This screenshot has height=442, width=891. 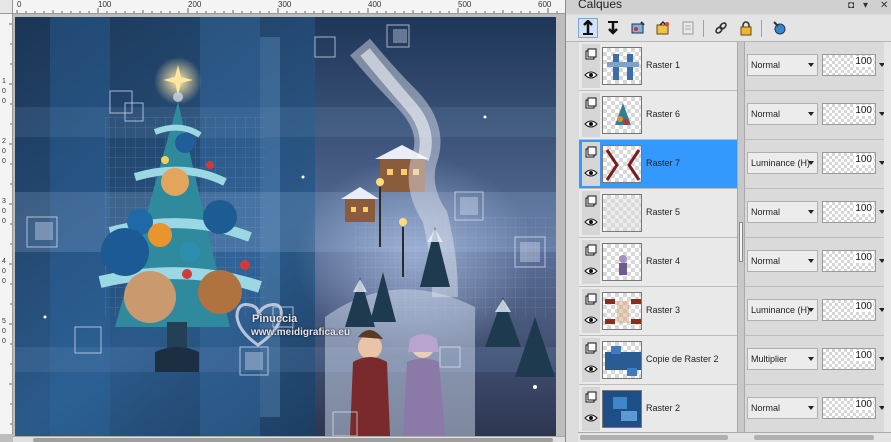 What do you see at coordinates (663, 310) in the screenshot?
I see `layer-name: Raster 3` at bounding box center [663, 310].